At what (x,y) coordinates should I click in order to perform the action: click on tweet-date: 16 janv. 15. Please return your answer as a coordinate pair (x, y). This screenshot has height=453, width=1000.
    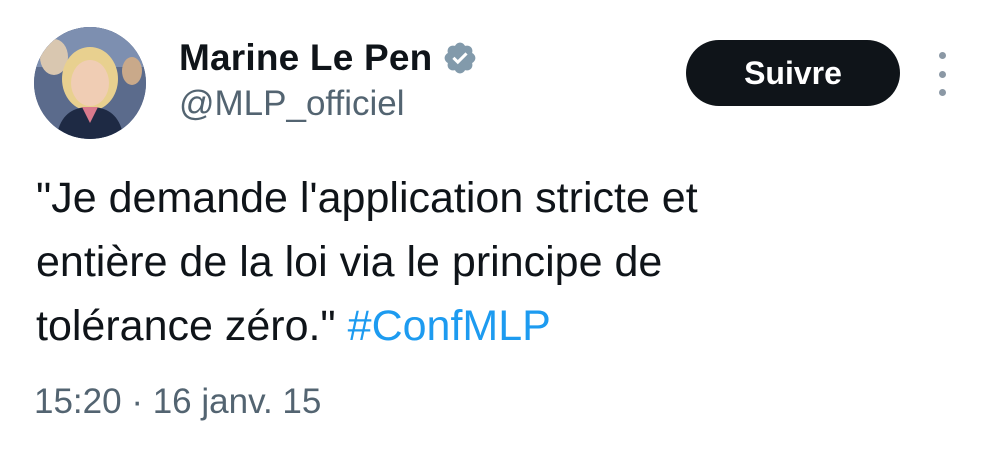
    Looking at the image, I should click on (237, 401).